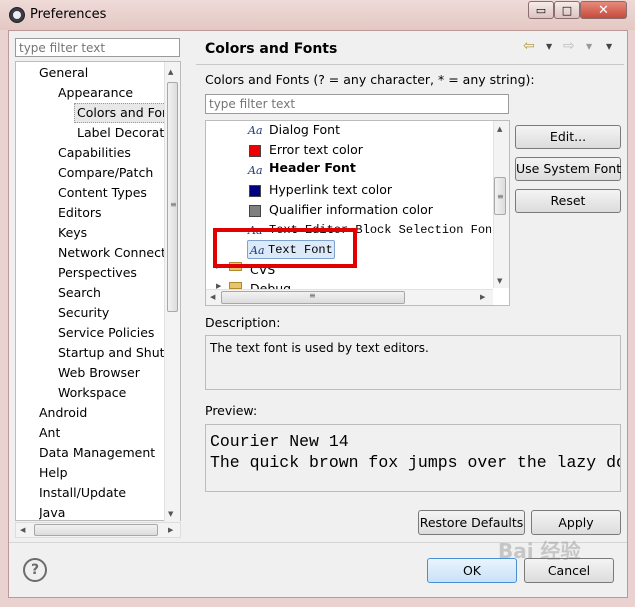  What do you see at coordinates (235, 285) in the screenshot?
I see `folder-icon` at bounding box center [235, 285].